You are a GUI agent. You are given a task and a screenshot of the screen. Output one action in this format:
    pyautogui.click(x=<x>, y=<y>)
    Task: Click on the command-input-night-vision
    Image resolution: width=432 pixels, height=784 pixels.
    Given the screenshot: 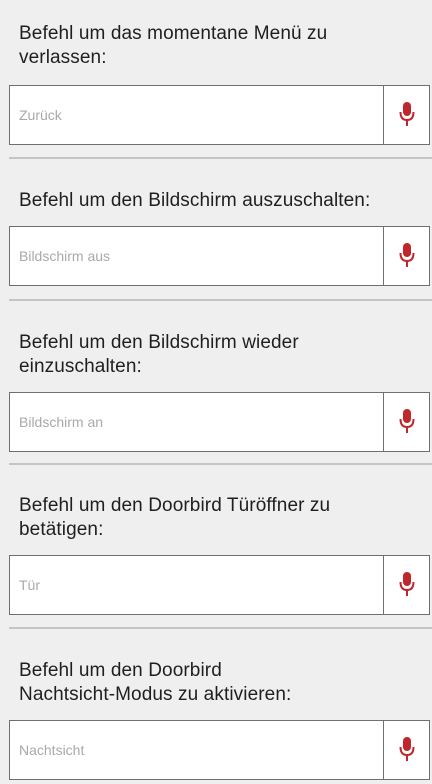 What is the action you would take?
    pyautogui.click(x=197, y=750)
    